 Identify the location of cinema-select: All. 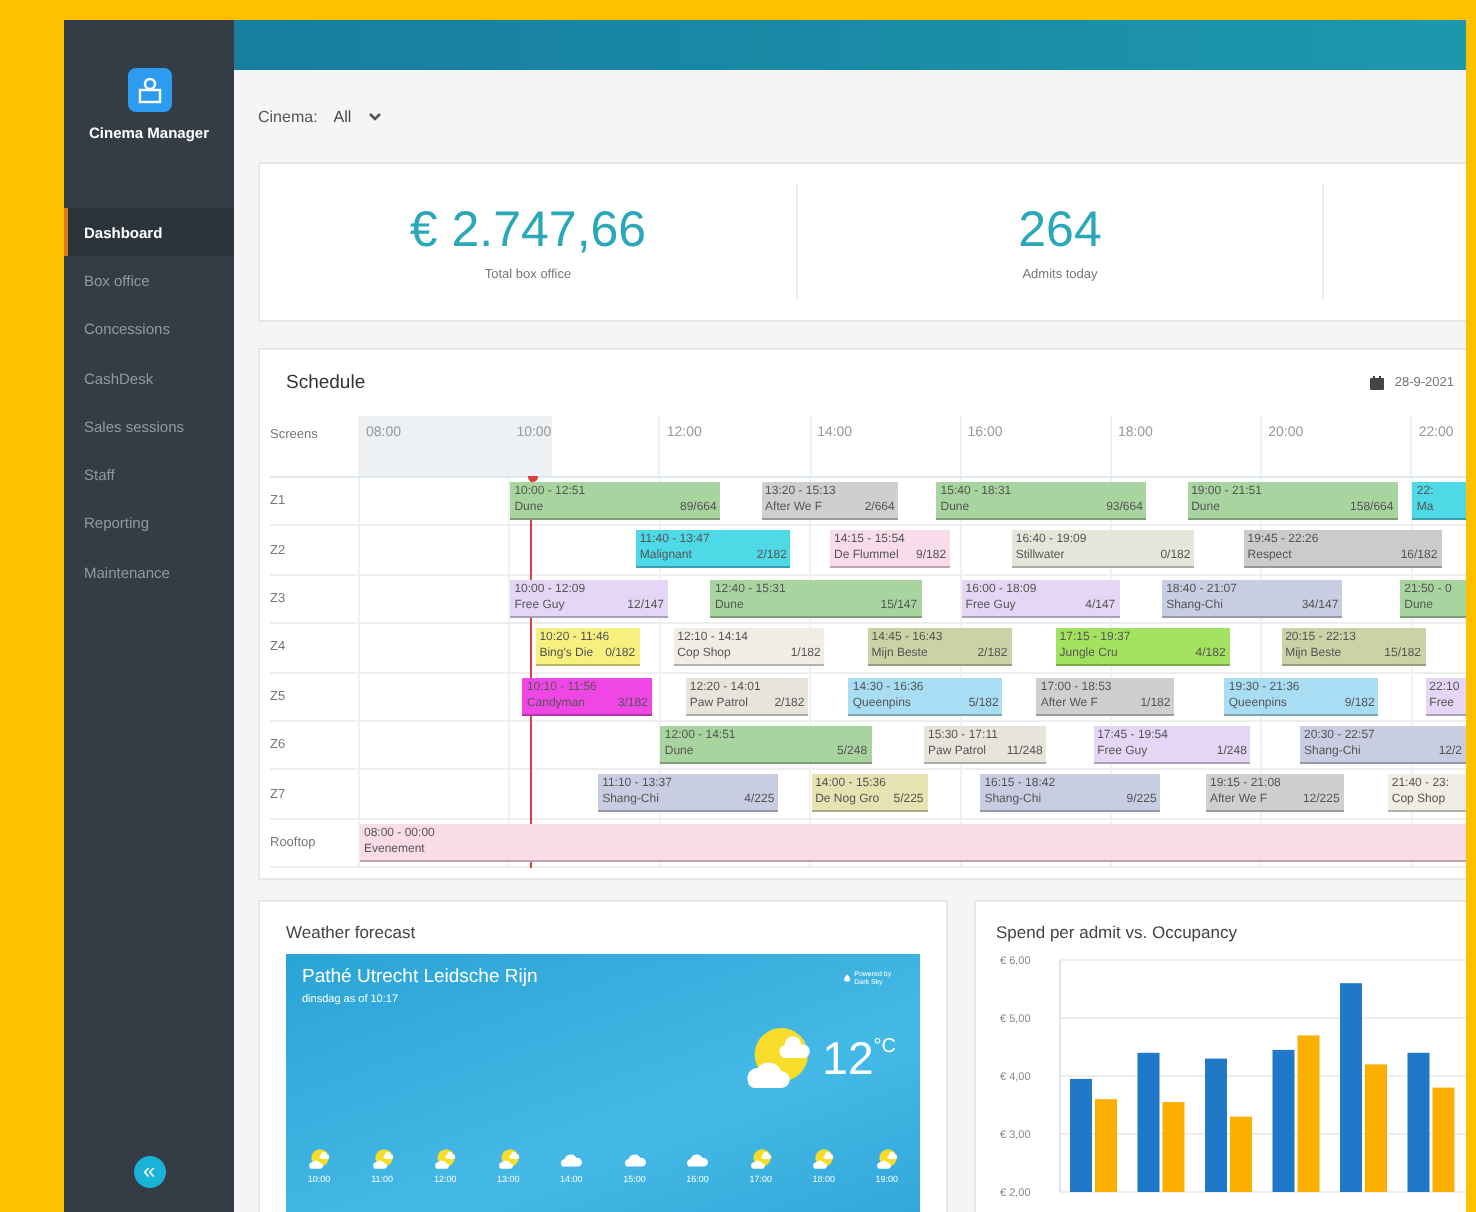
(357, 117).